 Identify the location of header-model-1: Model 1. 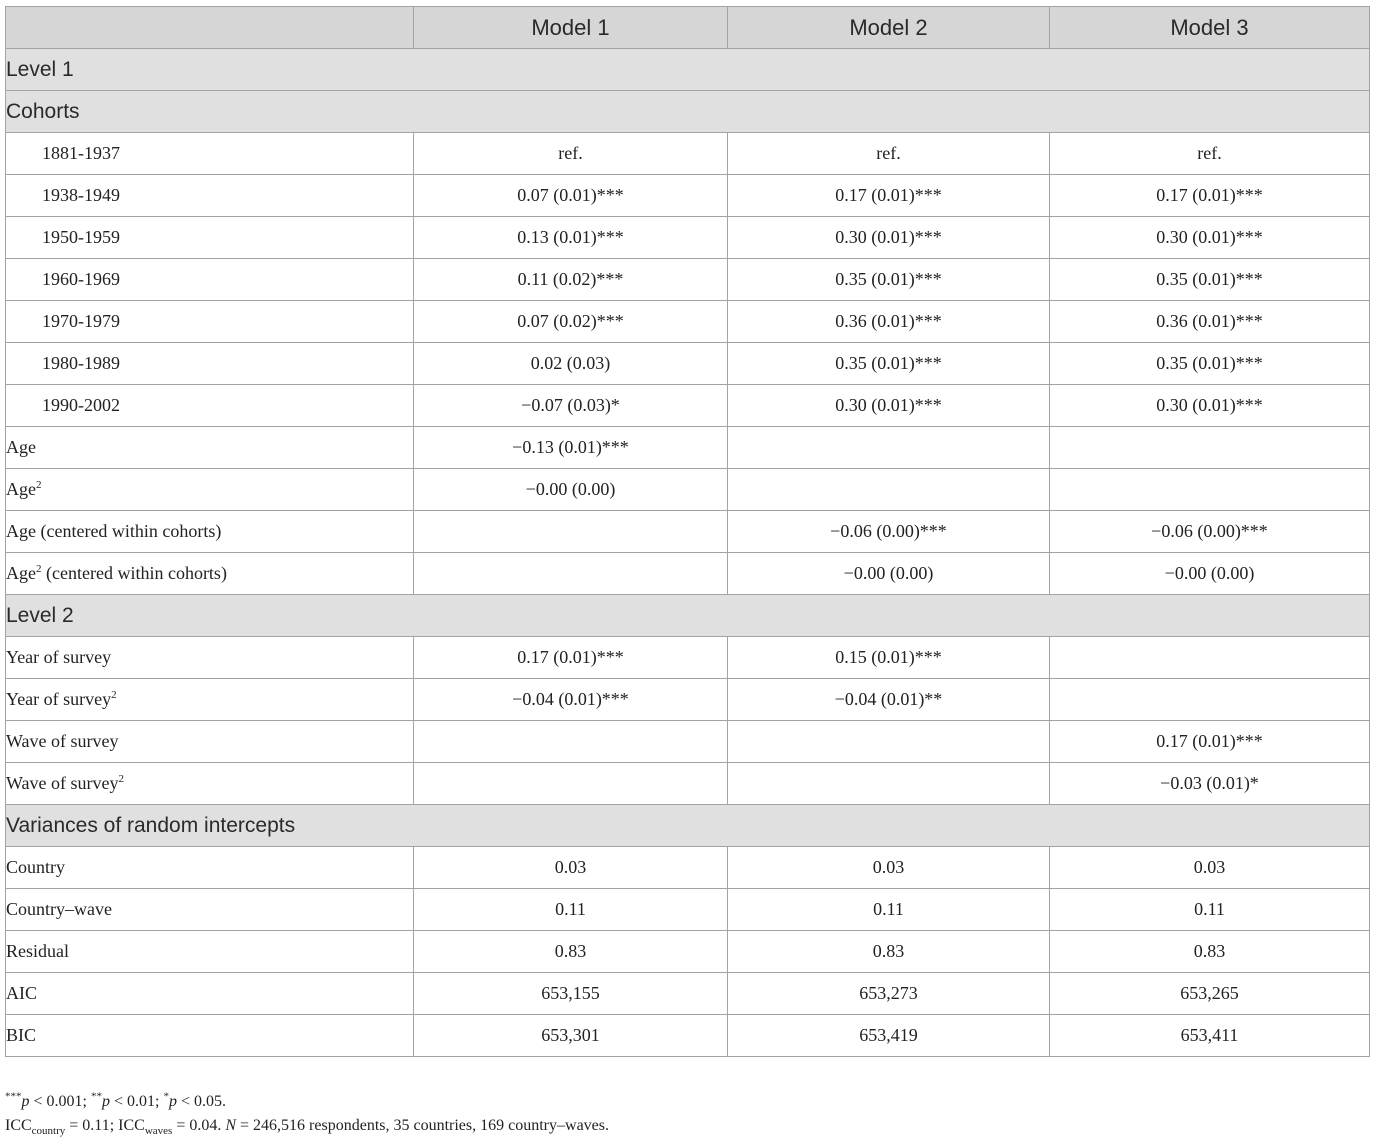
(570, 27).